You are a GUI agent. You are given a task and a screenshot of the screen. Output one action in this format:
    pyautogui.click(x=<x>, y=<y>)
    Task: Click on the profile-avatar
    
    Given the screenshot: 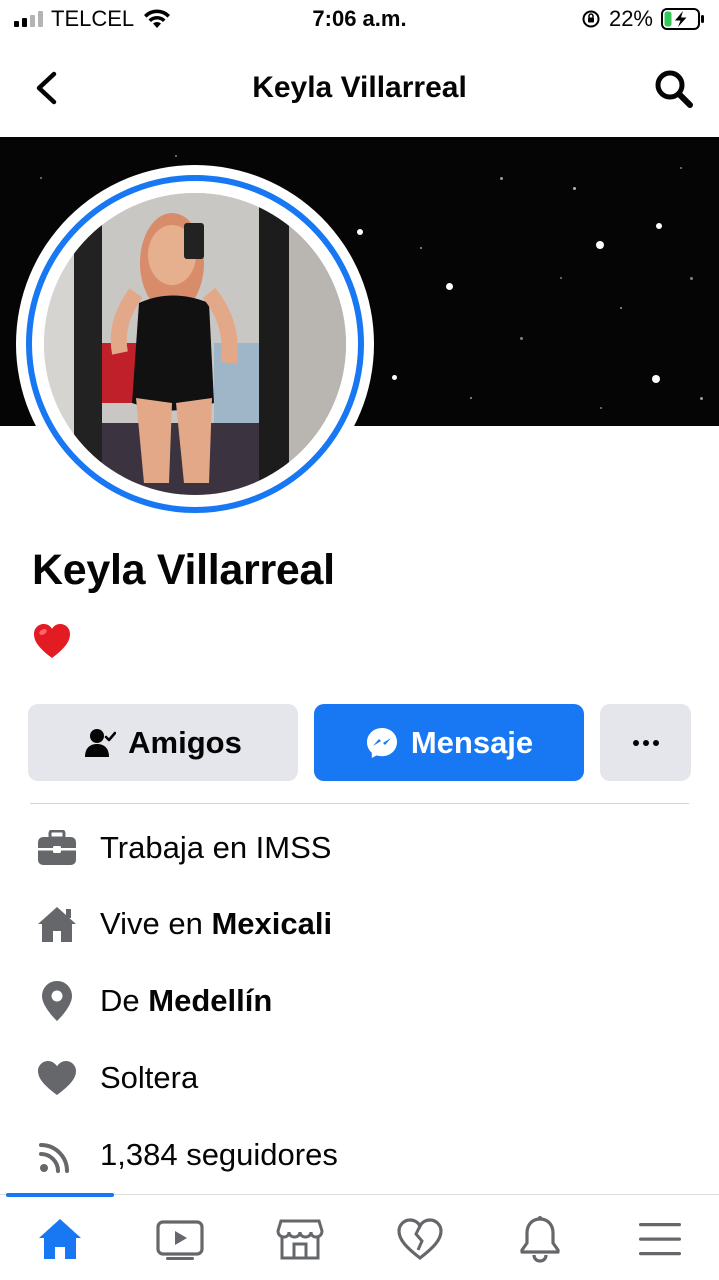 What is the action you would take?
    pyautogui.click(x=195, y=344)
    